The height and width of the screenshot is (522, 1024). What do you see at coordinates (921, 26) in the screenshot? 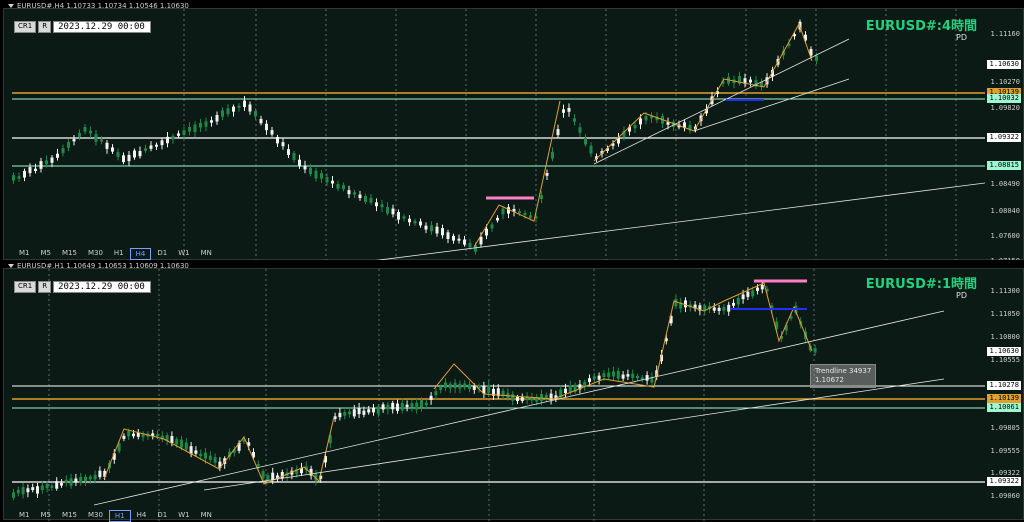
I see `symbol-label: EURUSD#:4時間` at bounding box center [921, 26].